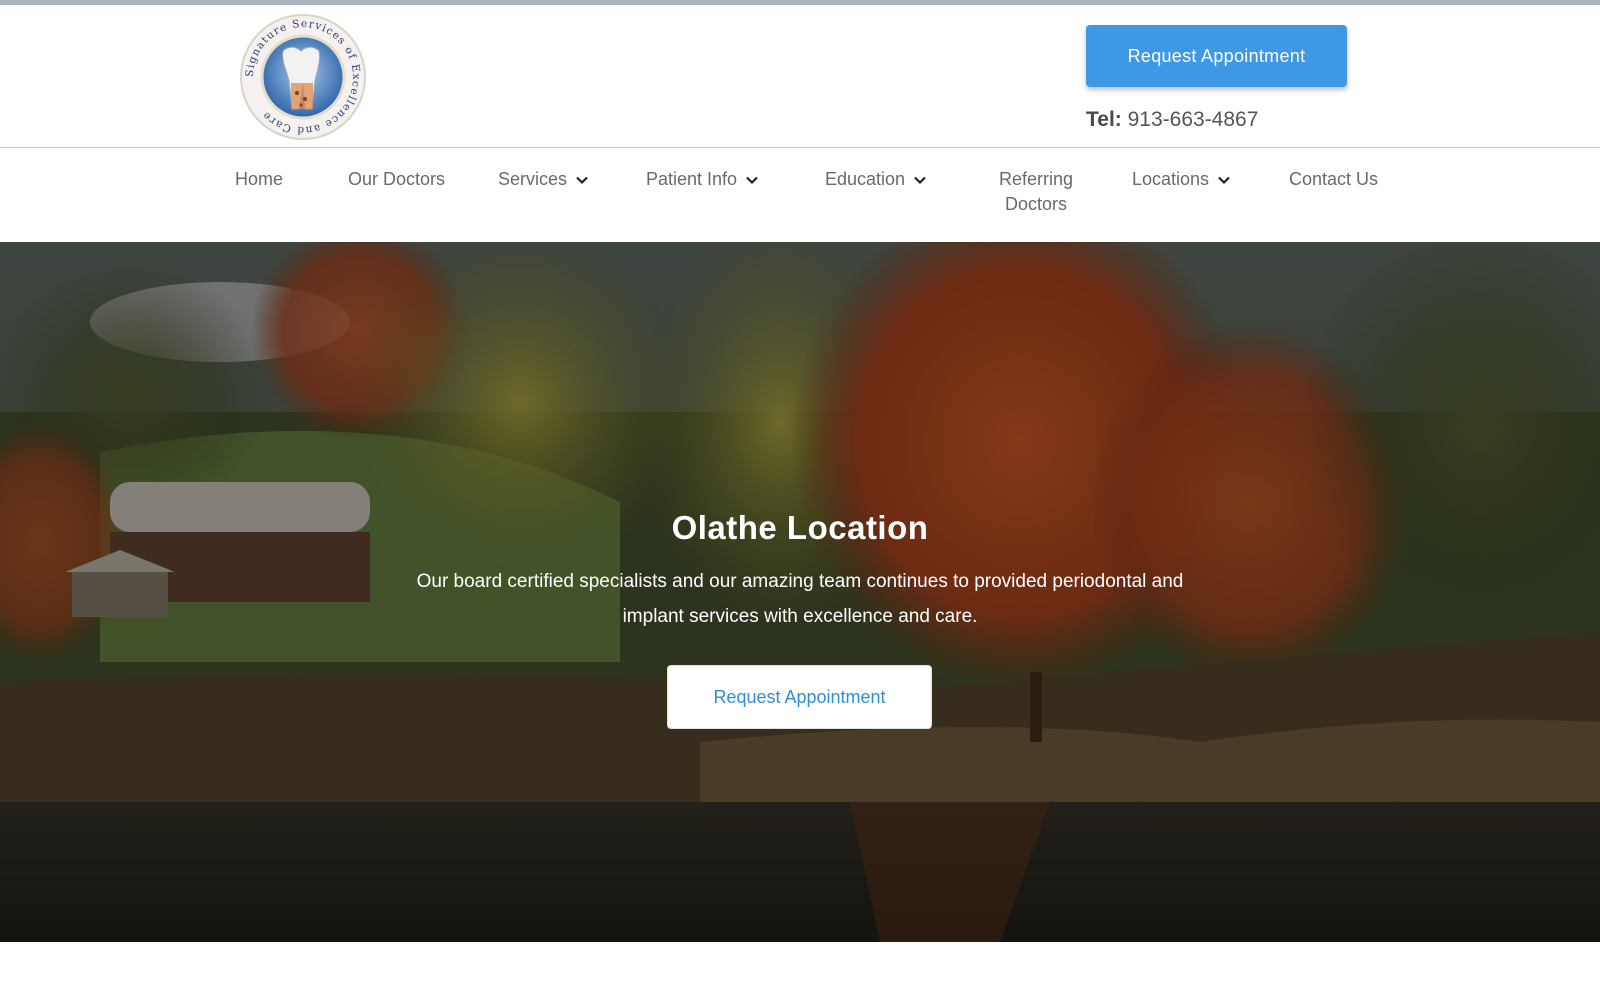 Image resolution: width=1600 pixels, height=1000 pixels. I want to click on nav-label: Home, so click(259, 179).